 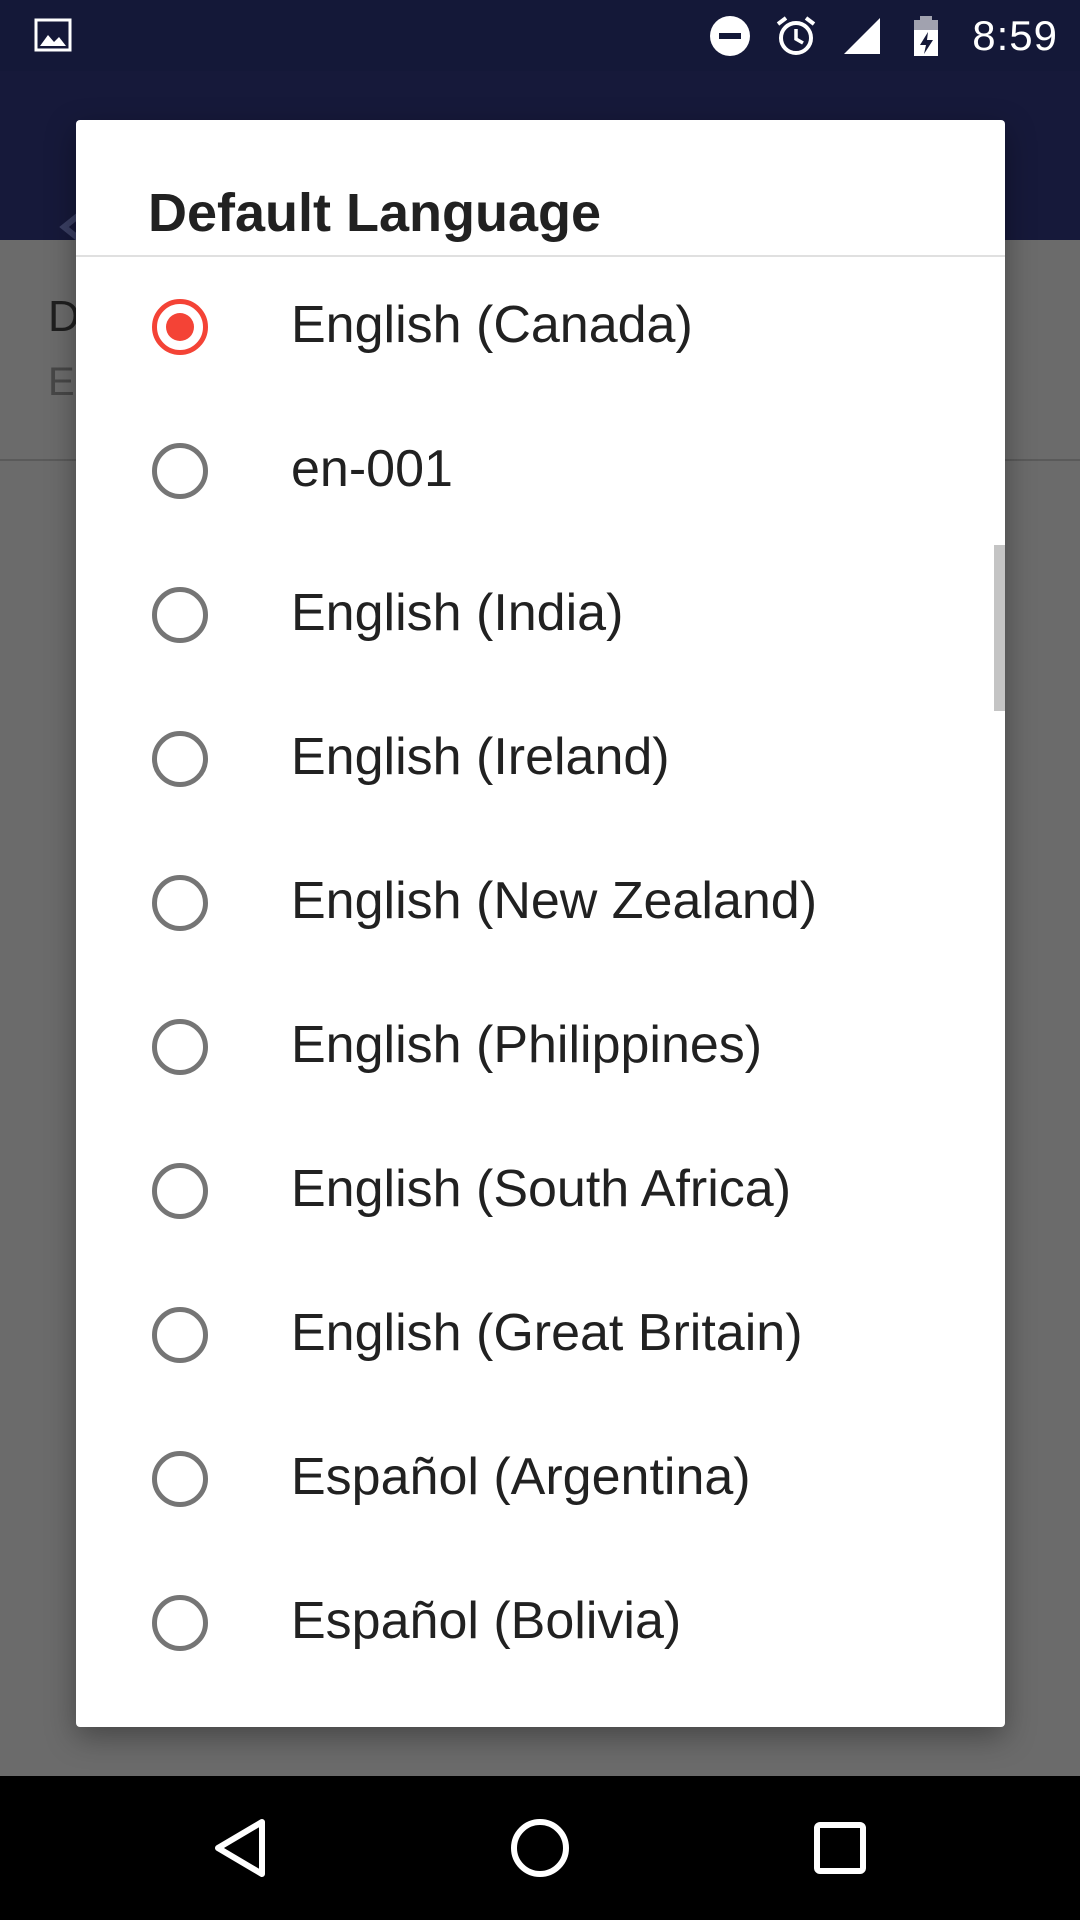 What do you see at coordinates (926, 35) in the screenshot?
I see `battery-charging-icon` at bounding box center [926, 35].